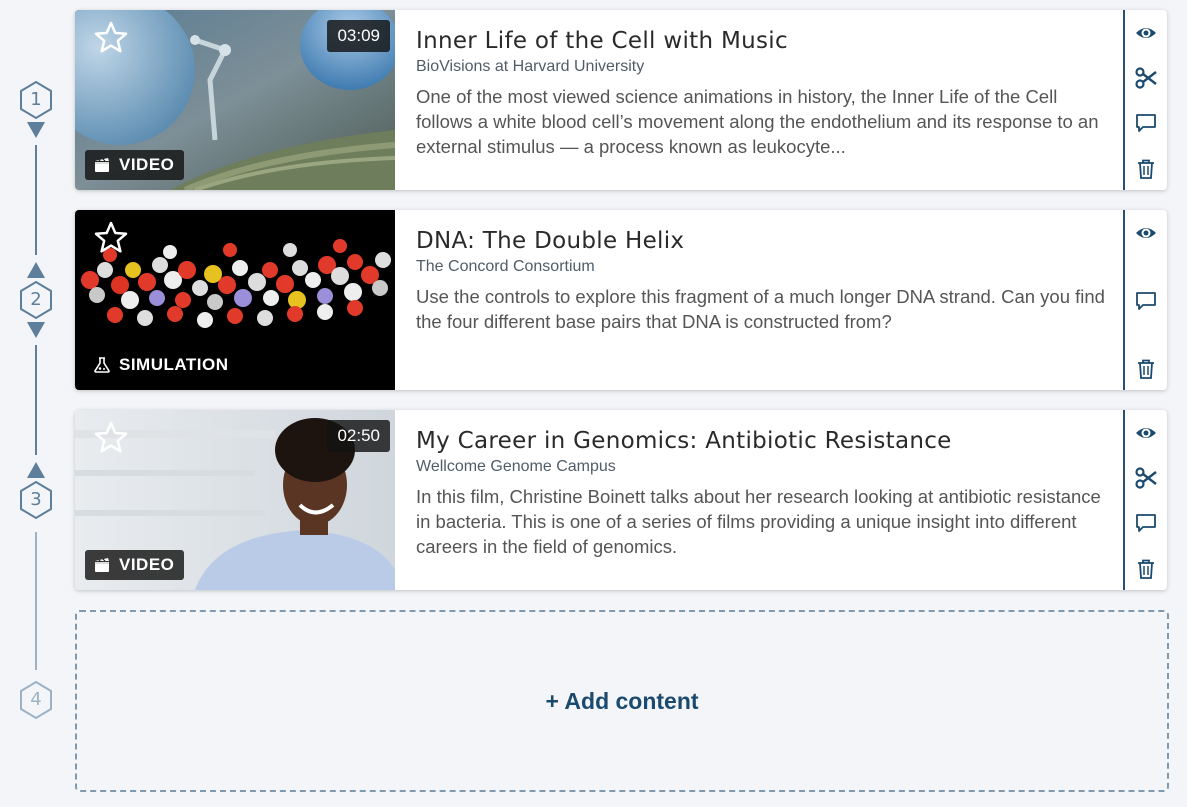 The height and width of the screenshot is (807, 1187). I want to click on flask-icon, so click(102, 365).